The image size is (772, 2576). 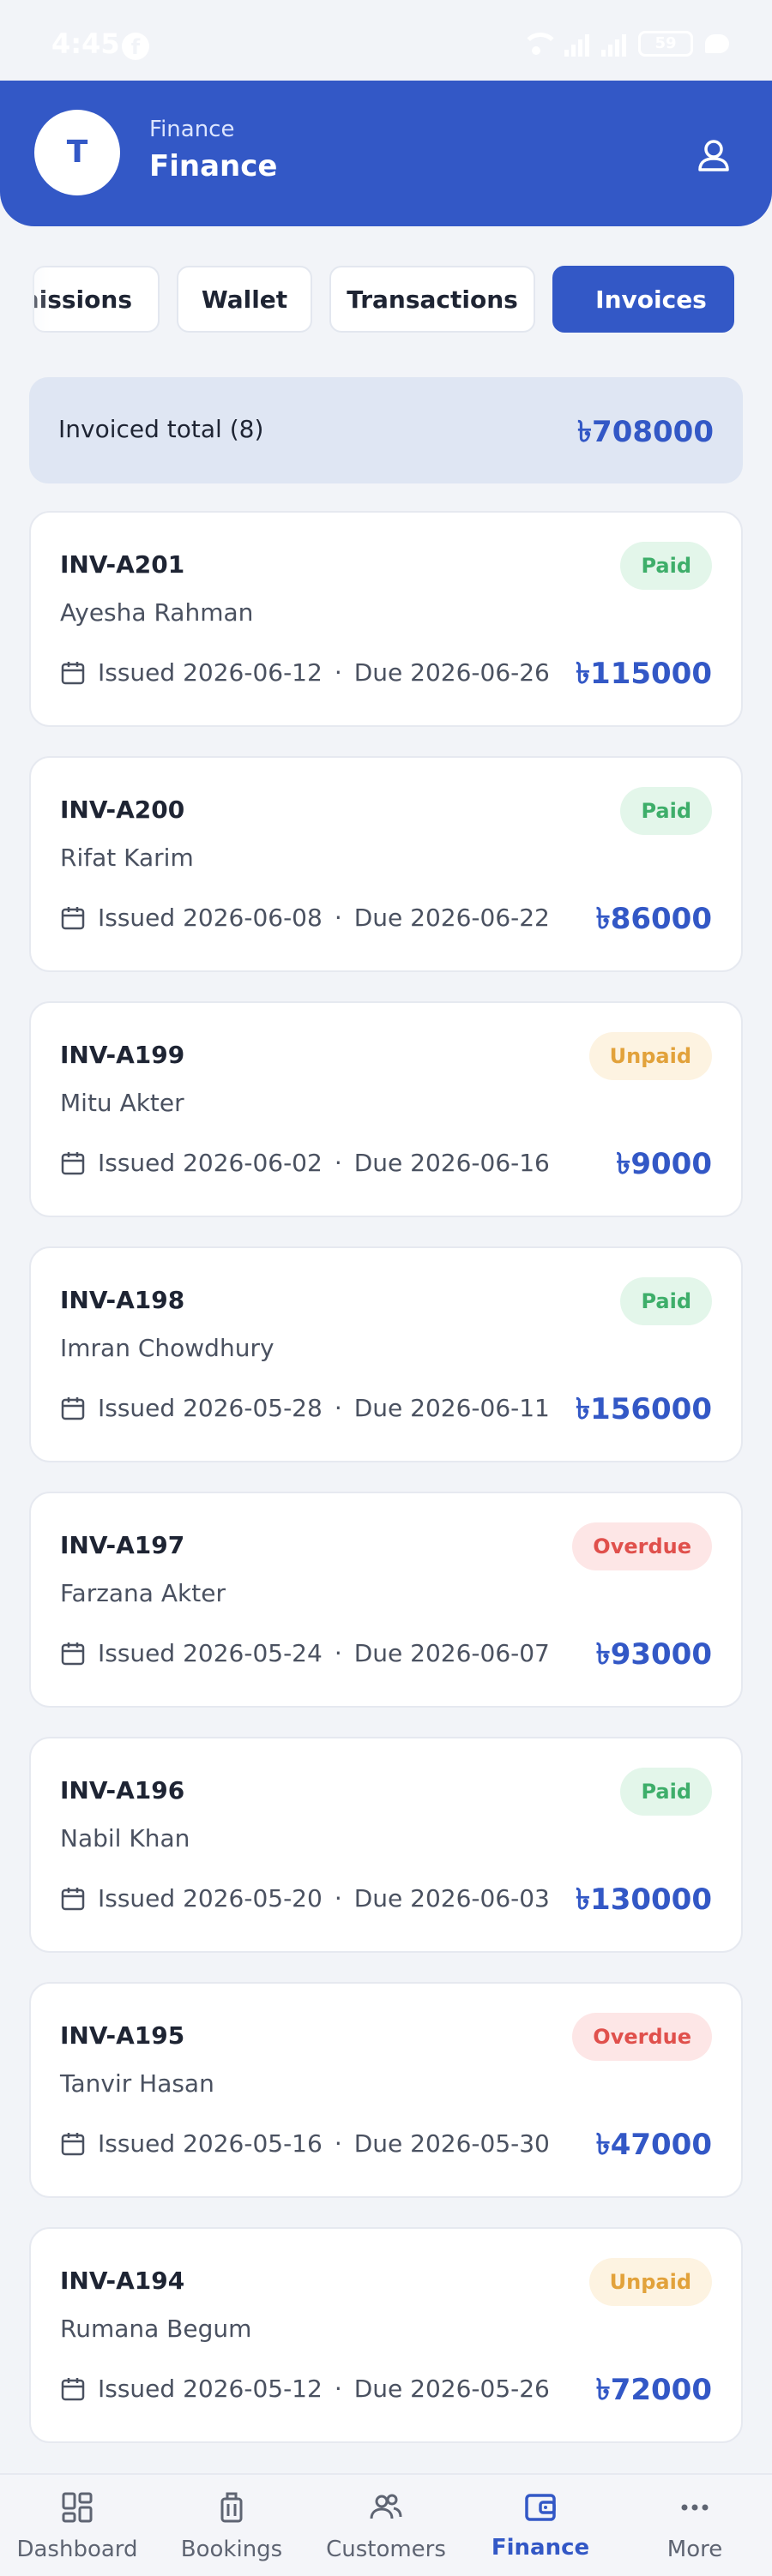 What do you see at coordinates (665, 44) in the screenshot?
I see `battery-icon: 59` at bounding box center [665, 44].